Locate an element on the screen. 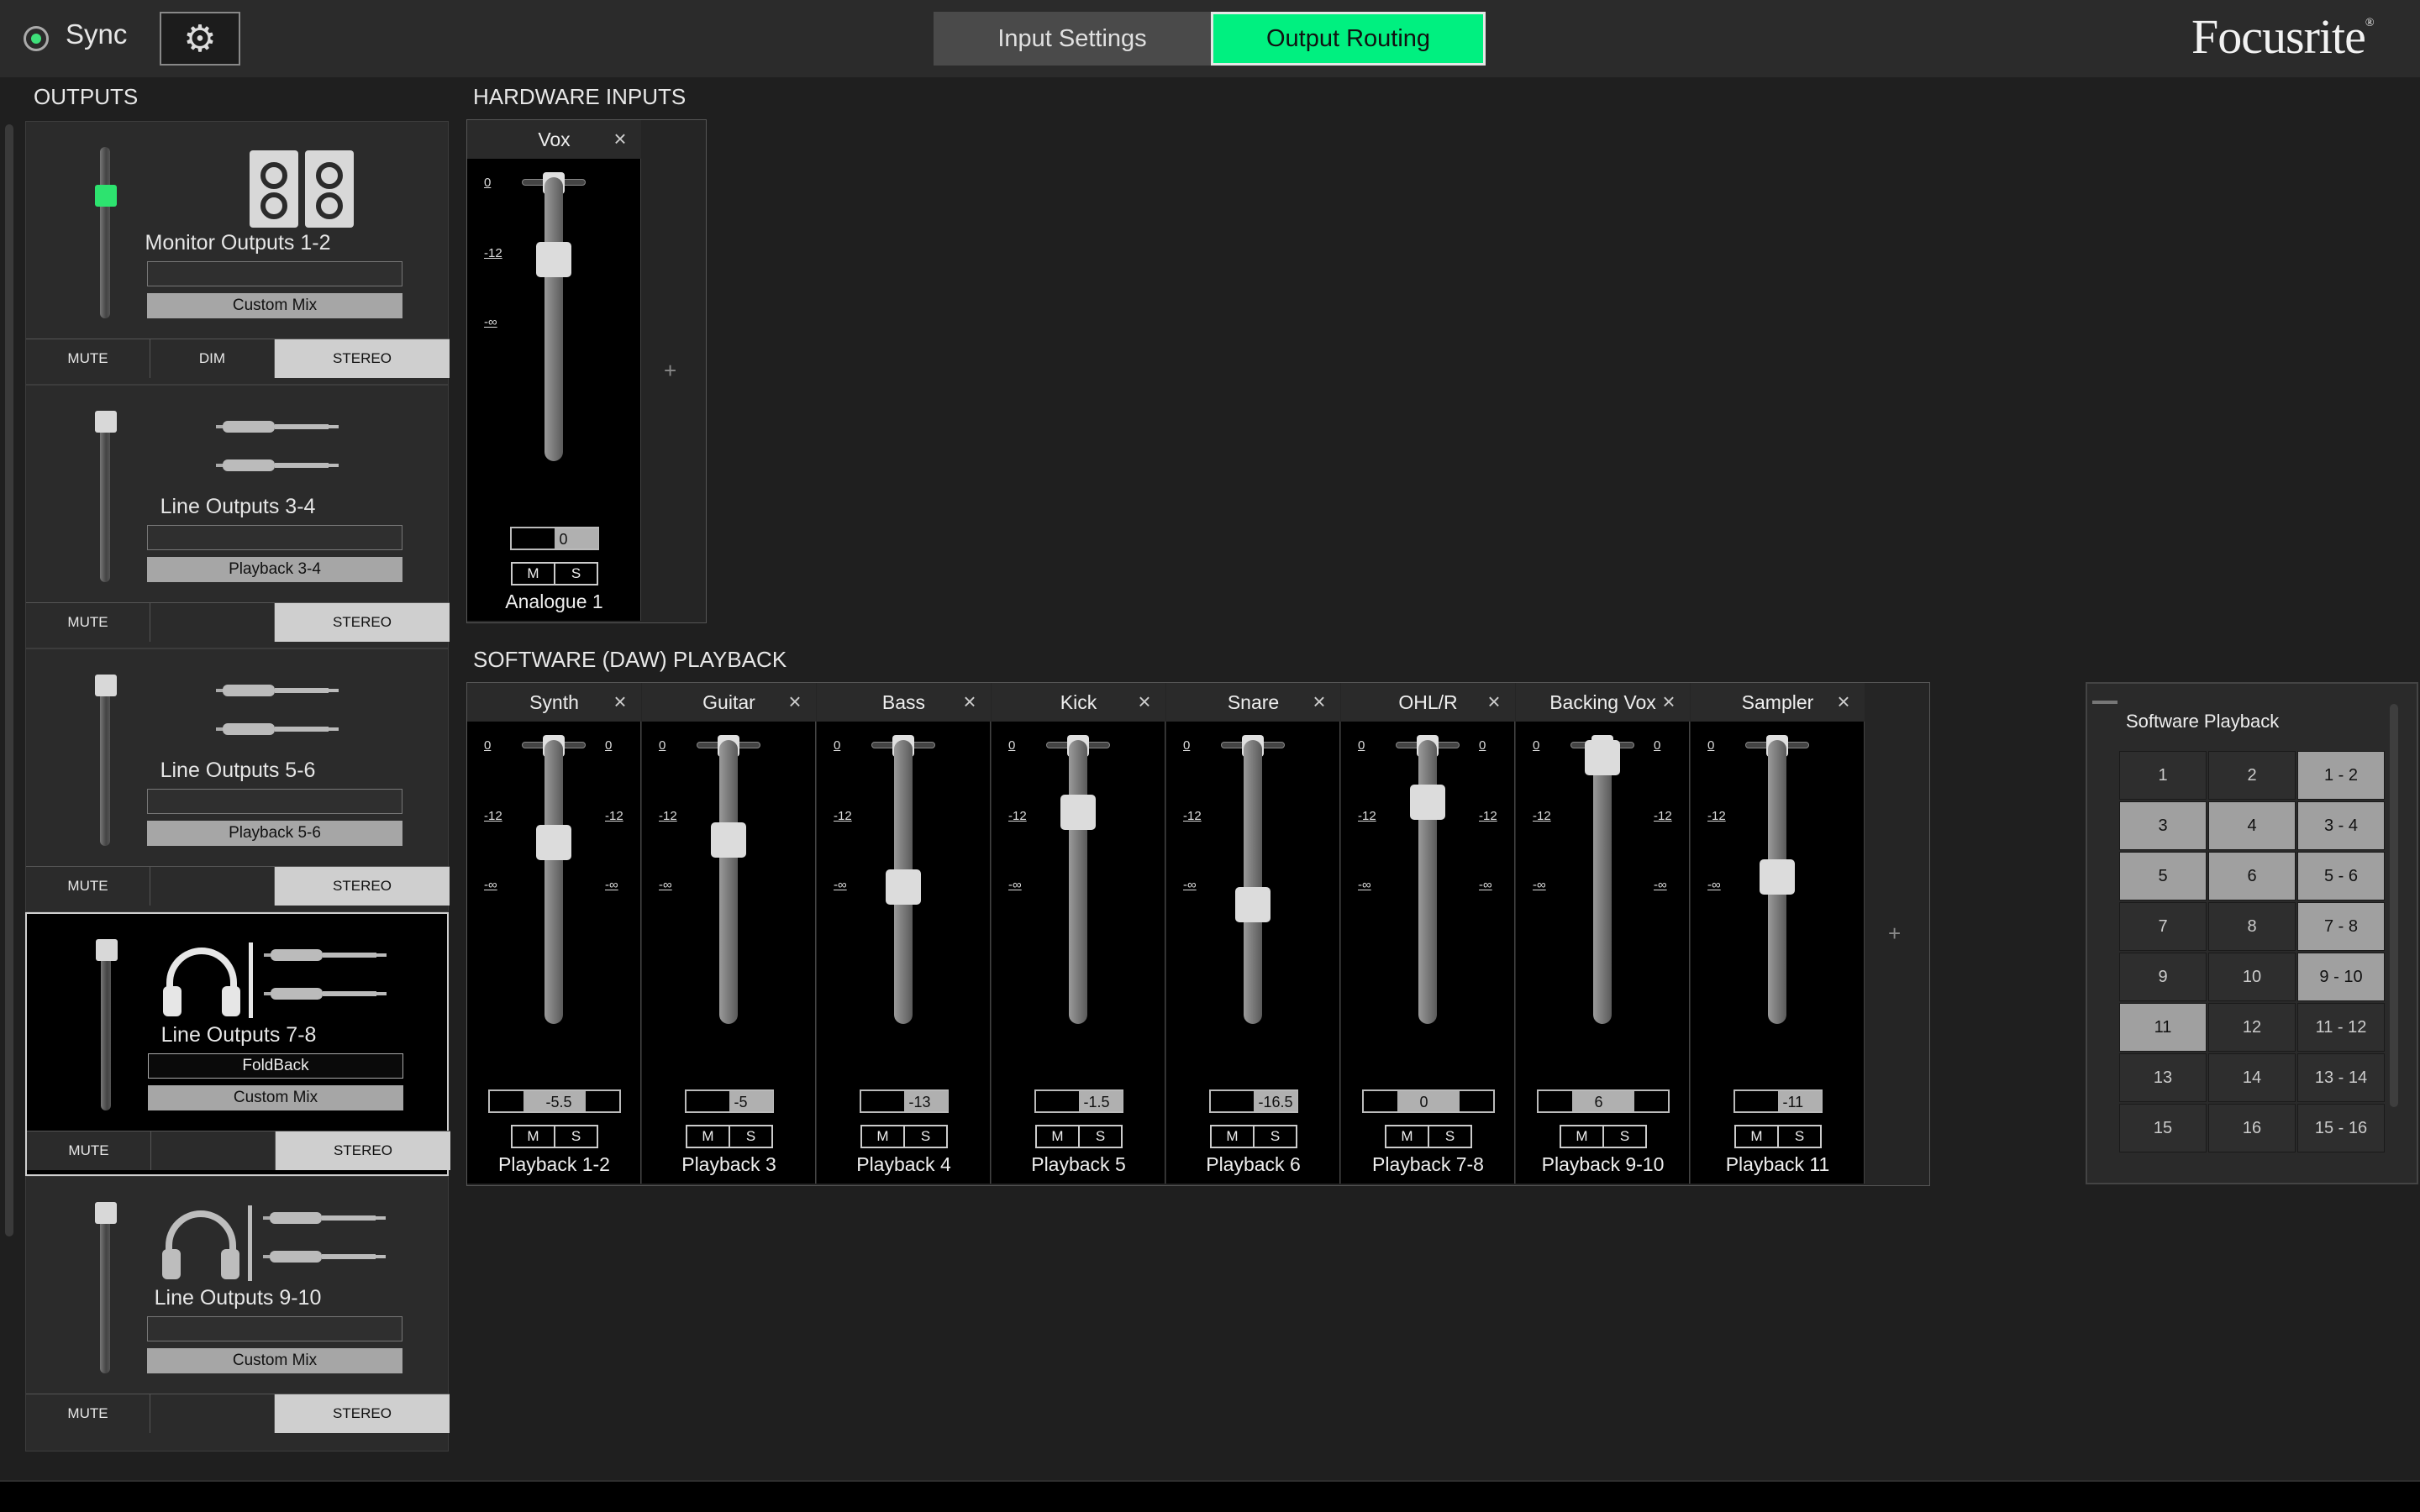  fader-value: -13 is located at coordinates (904, 1101).